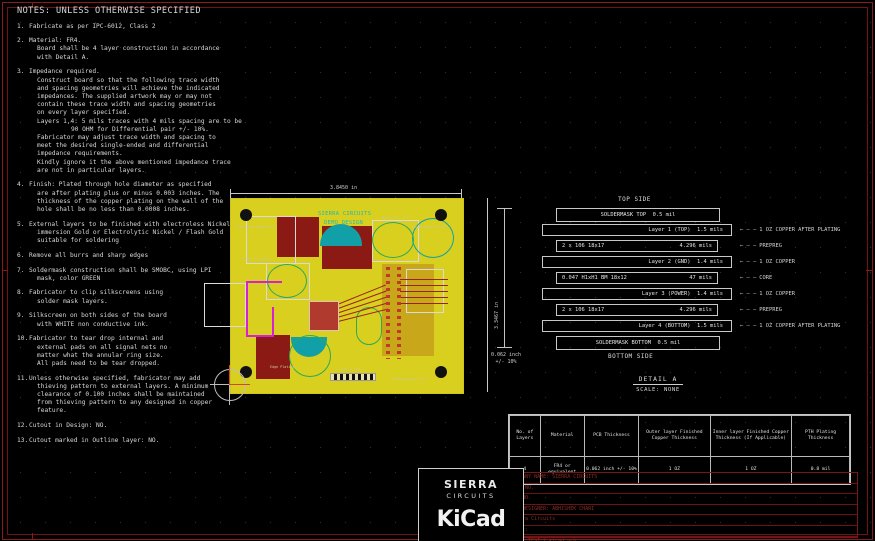 The width and height of the screenshot is (875, 541). What do you see at coordinates (637, 294) in the screenshot?
I see `stackup-layer-3-power: Layer 3 (POWER) 1.4 mils` at bounding box center [637, 294].